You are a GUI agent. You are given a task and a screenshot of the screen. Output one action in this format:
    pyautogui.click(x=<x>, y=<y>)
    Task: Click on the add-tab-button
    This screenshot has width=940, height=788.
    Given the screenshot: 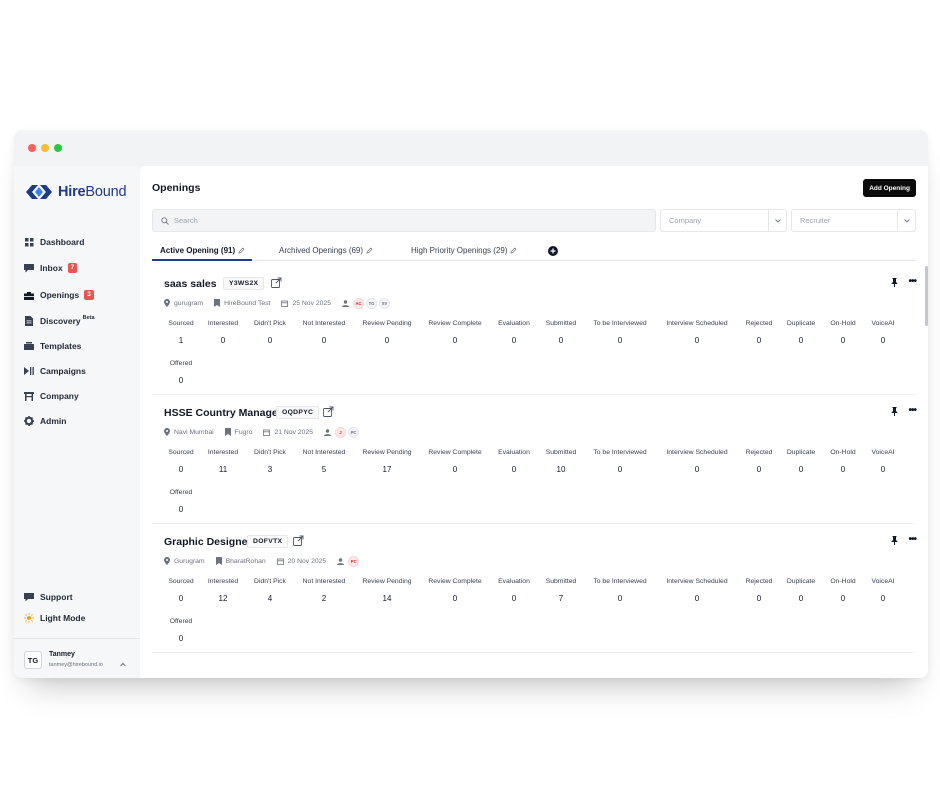 What is the action you would take?
    pyautogui.click(x=553, y=250)
    